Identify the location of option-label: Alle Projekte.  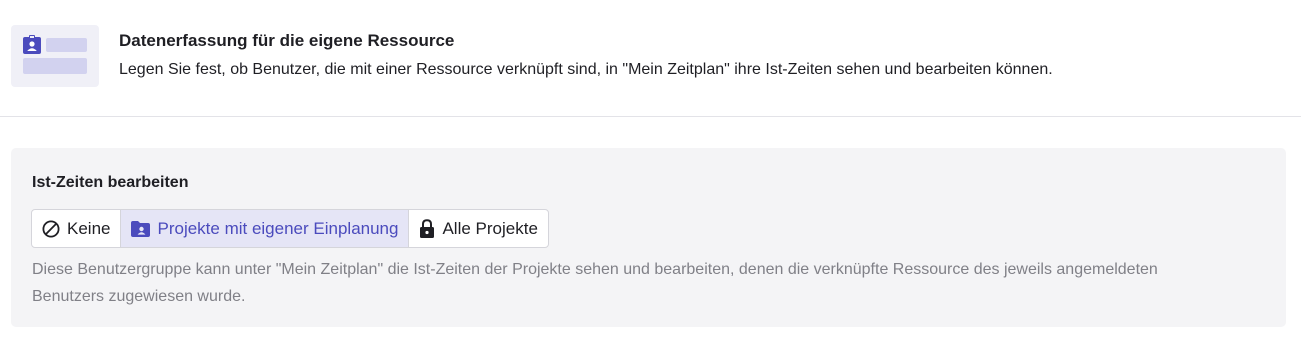
(490, 228).